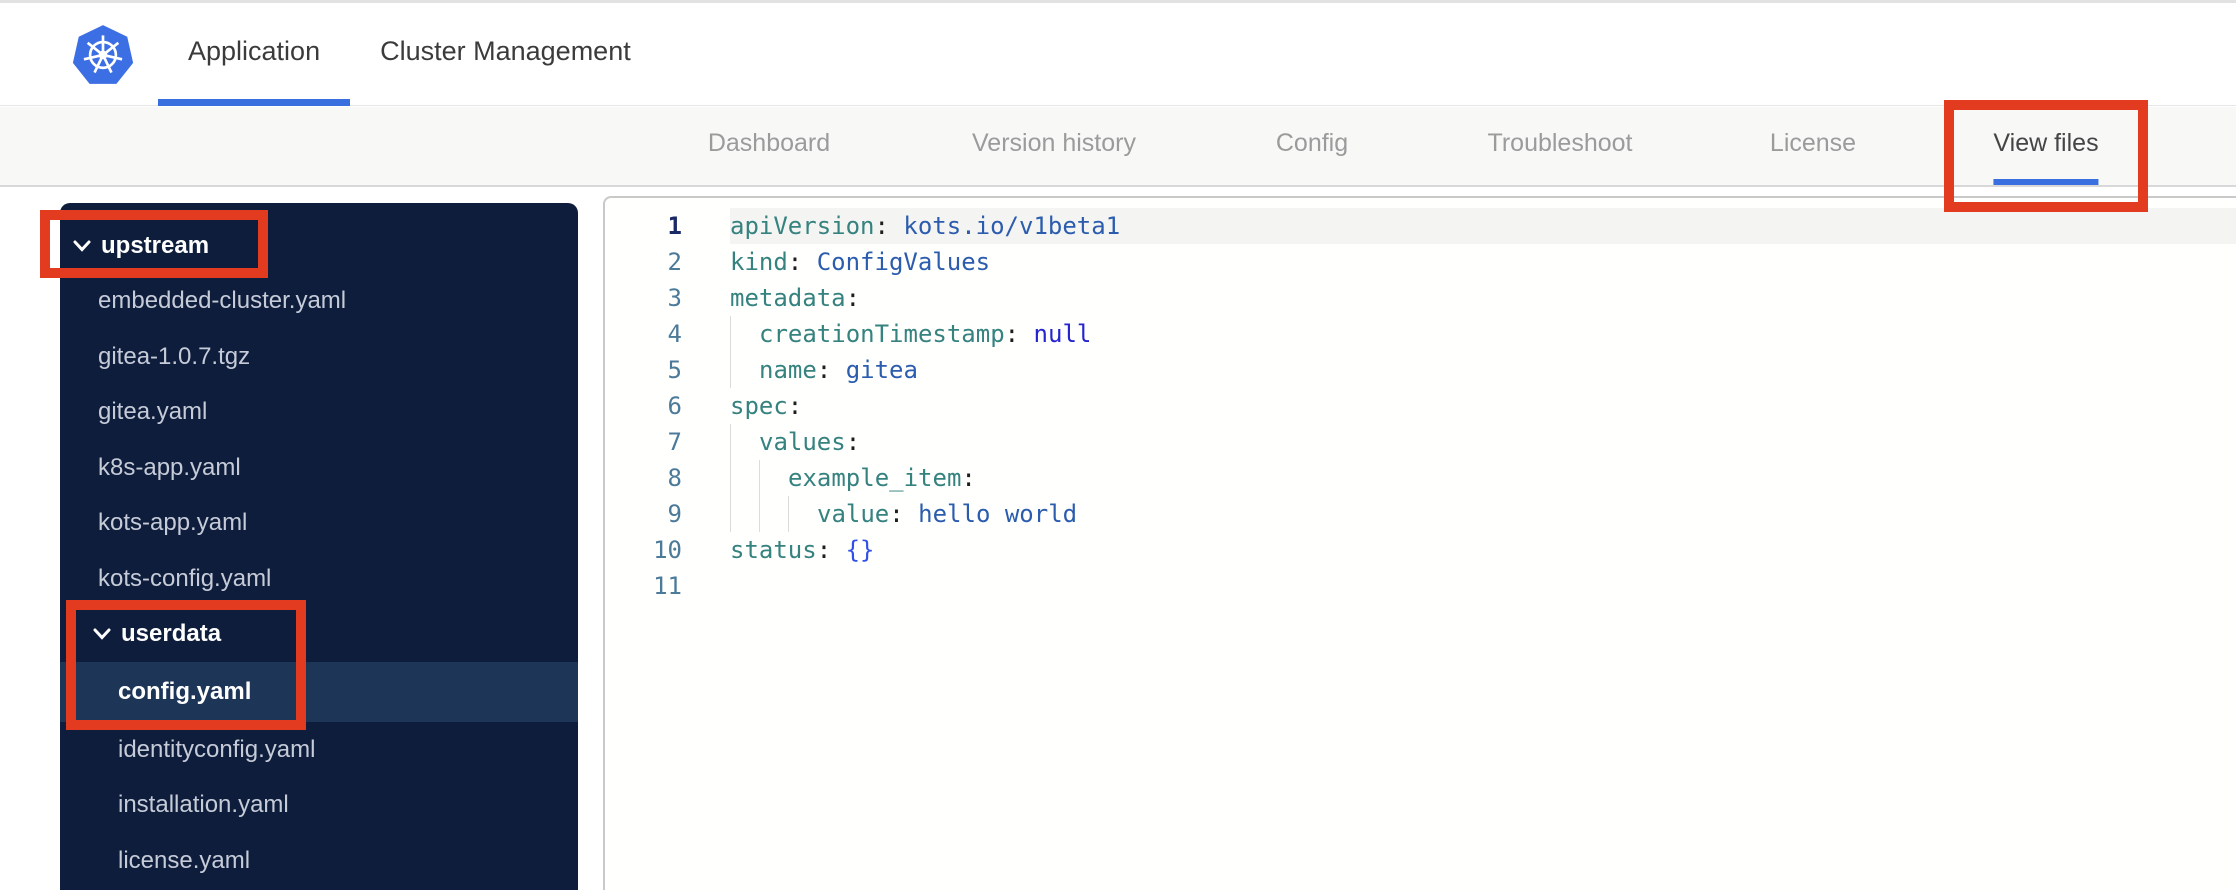 The image size is (2236, 890). Describe the element at coordinates (1560, 146) in the screenshot. I see `nav-item-troubleshoot: Troubleshoot` at that location.